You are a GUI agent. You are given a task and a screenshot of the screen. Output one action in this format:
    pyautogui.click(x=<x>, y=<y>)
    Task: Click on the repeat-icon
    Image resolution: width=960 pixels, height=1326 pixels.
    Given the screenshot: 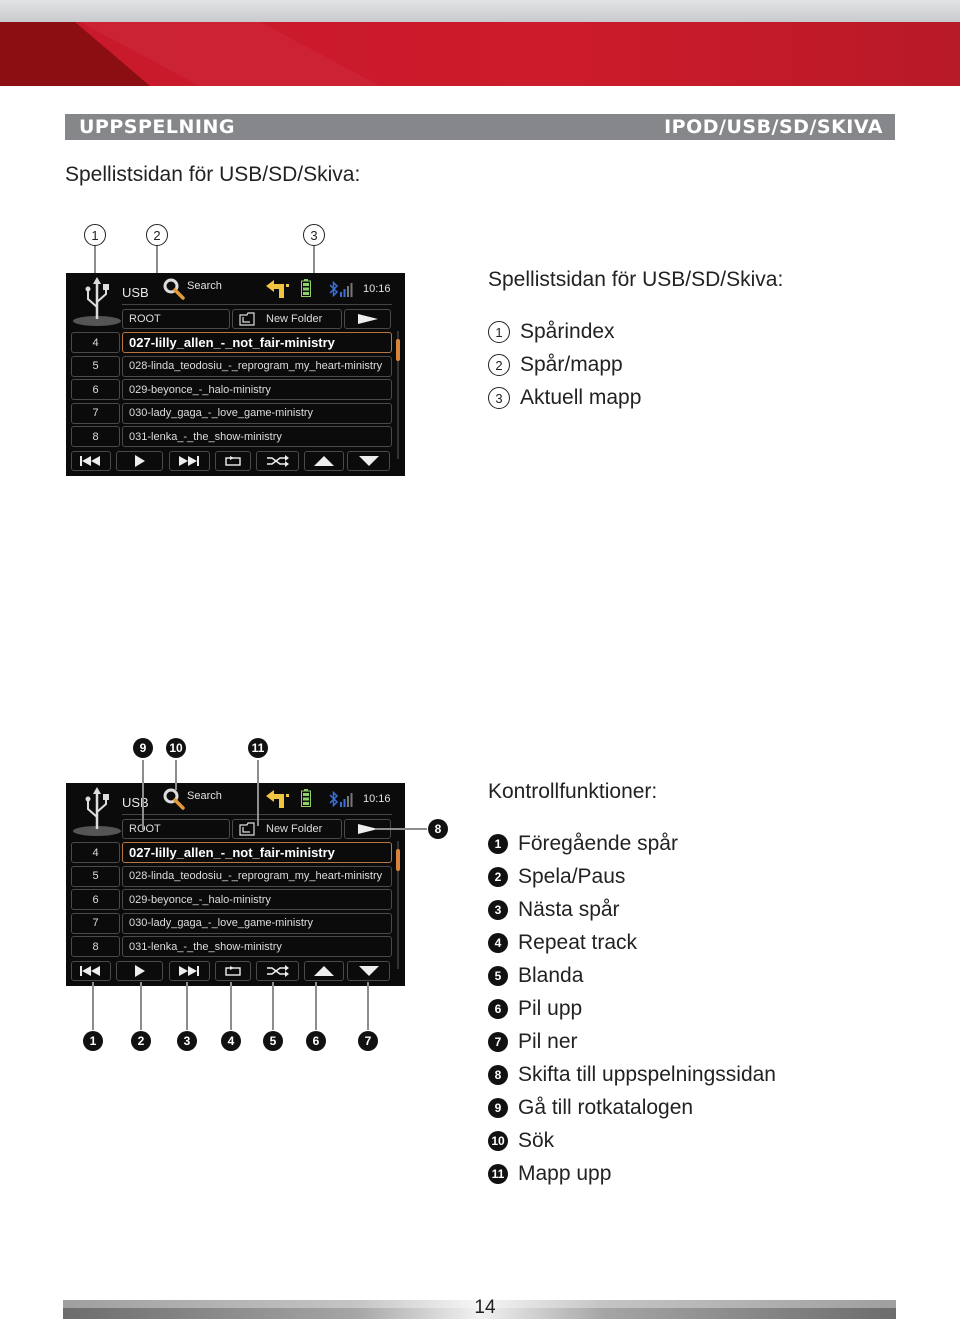 What is the action you would take?
    pyautogui.click(x=233, y=461)
    